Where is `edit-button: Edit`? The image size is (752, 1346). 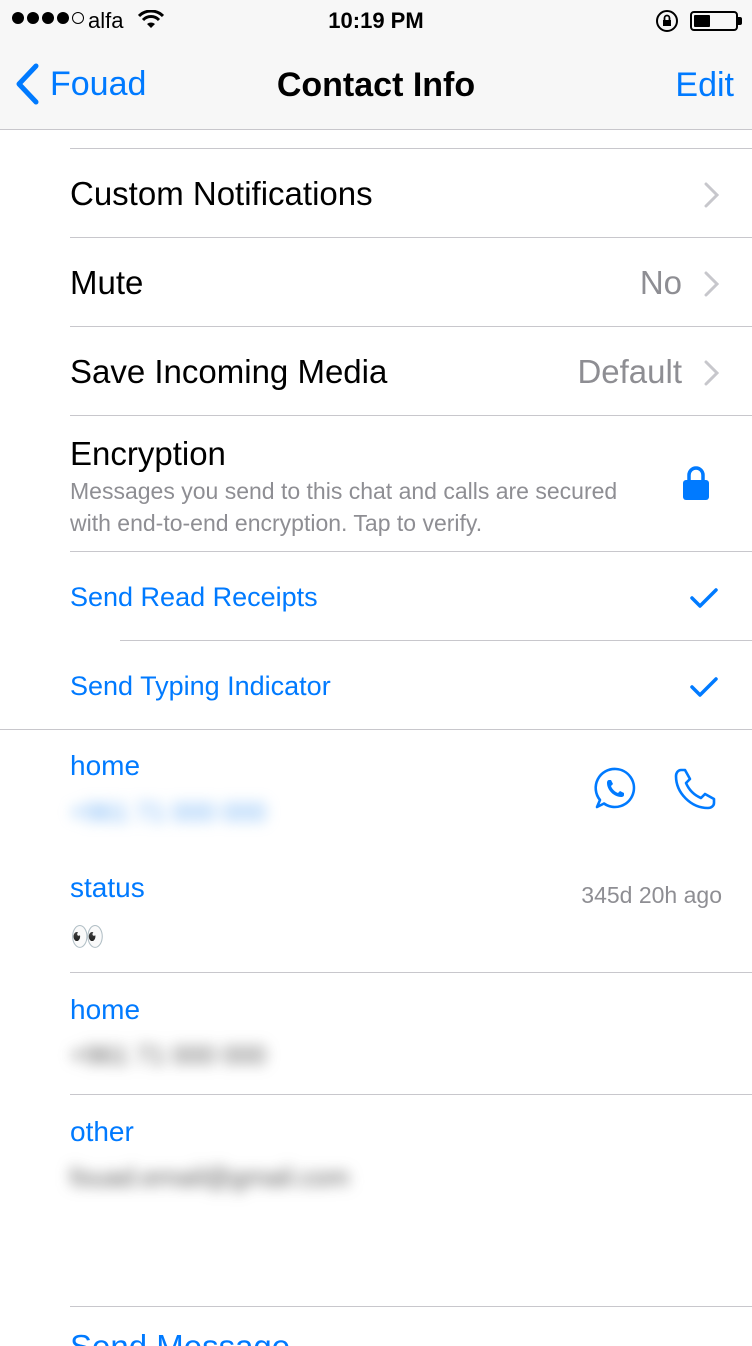 edit-button: Edit is located at coordinates (704, 85).